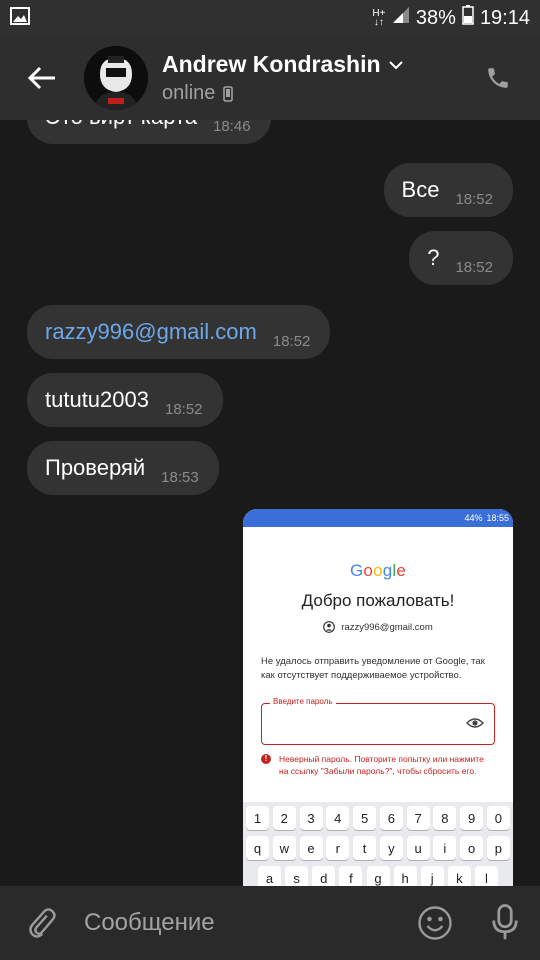 The height and width of the screenshot is (960, 540). Describe the element at coordinates (311, 818) in the screenshot. I see `keyboard-key: 3` at that location.